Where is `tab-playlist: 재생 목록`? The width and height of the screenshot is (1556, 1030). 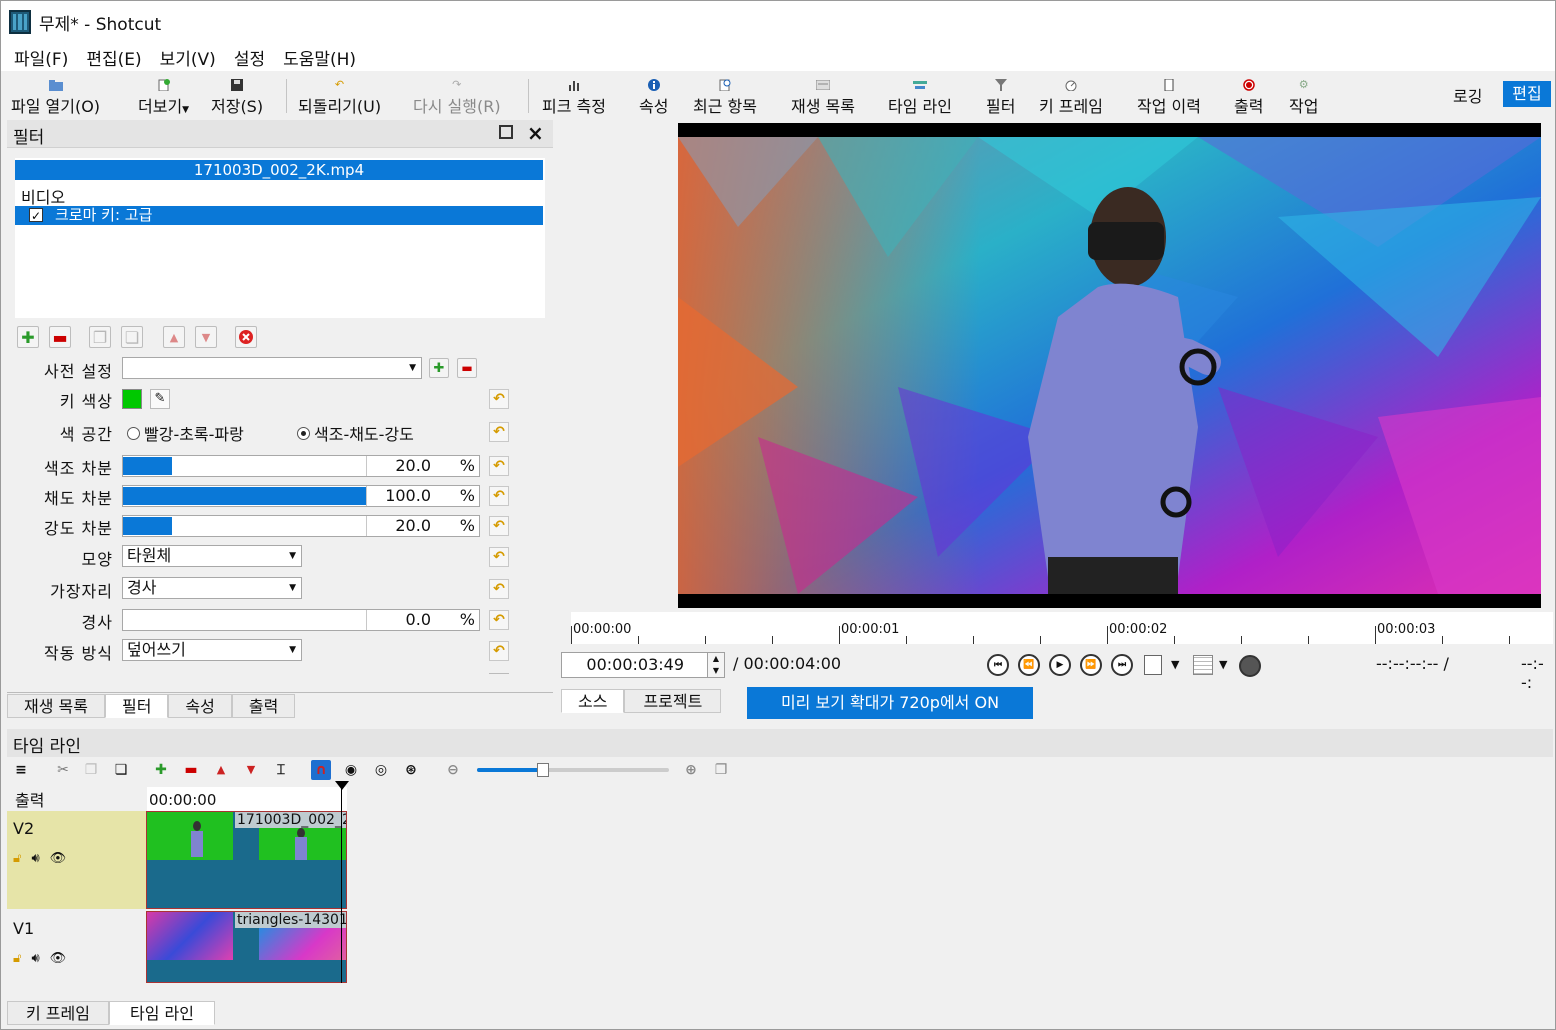
tab-playlist: 재생 목록 is located at coordinates (56, 706).